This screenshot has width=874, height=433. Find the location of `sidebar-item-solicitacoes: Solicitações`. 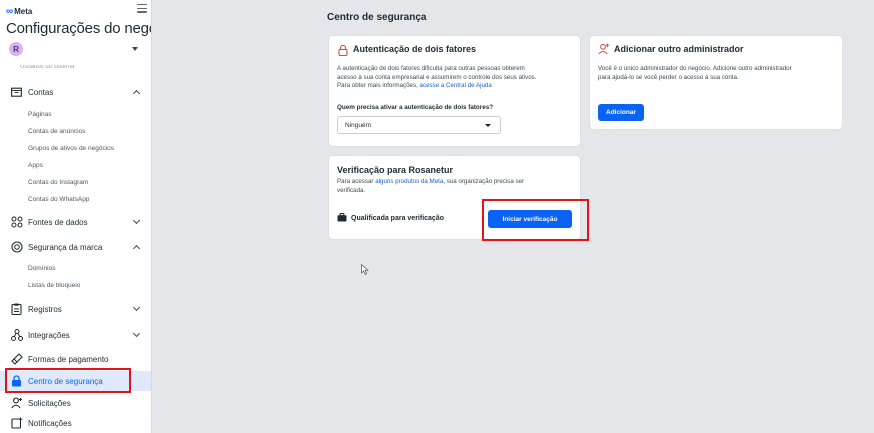

sidebar-item-solicitacoes: Solicitações is located at coordinates (75, 403).